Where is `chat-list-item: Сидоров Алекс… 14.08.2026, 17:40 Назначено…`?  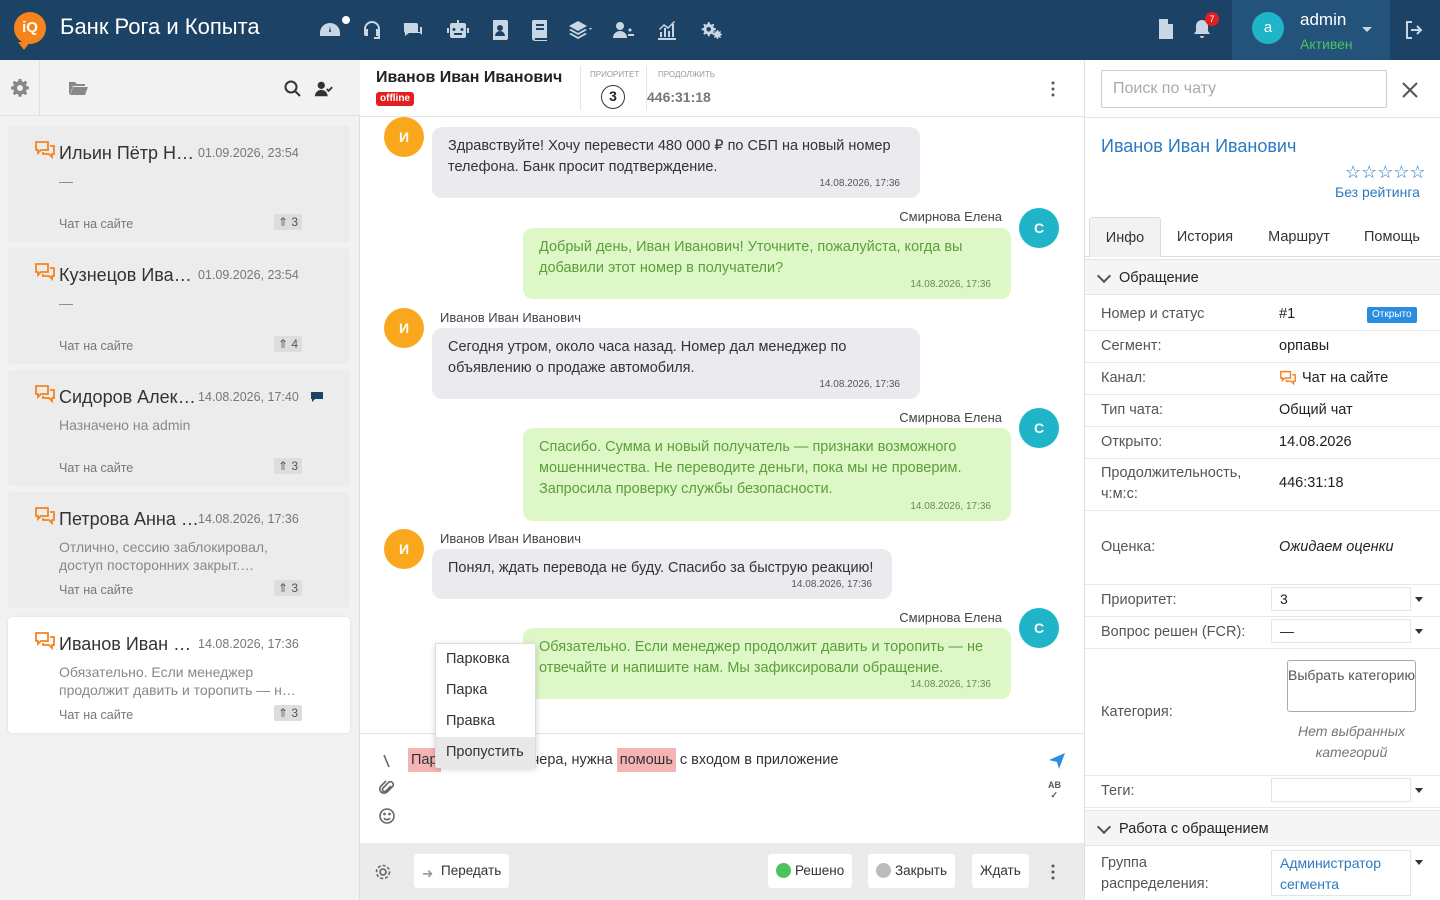 chat-list-item: Сидоров Алекс… 14.08.2026, 17:40 Назначено… is located at coordinates (179, 428).